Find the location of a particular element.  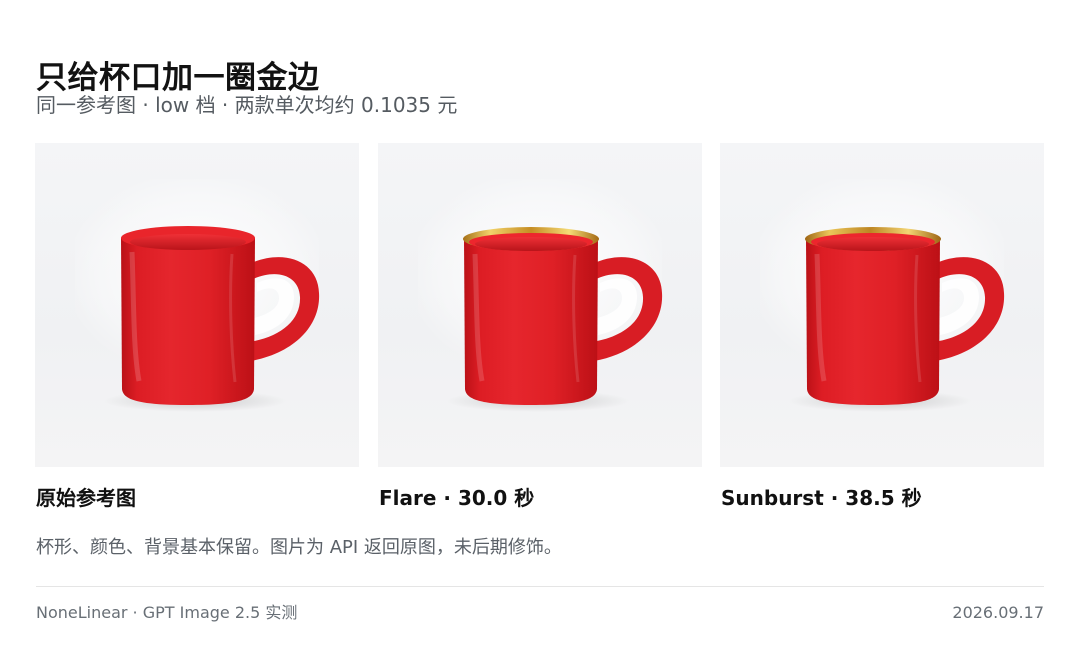

sunburst-mug-image is located at coordinates (882, 305).